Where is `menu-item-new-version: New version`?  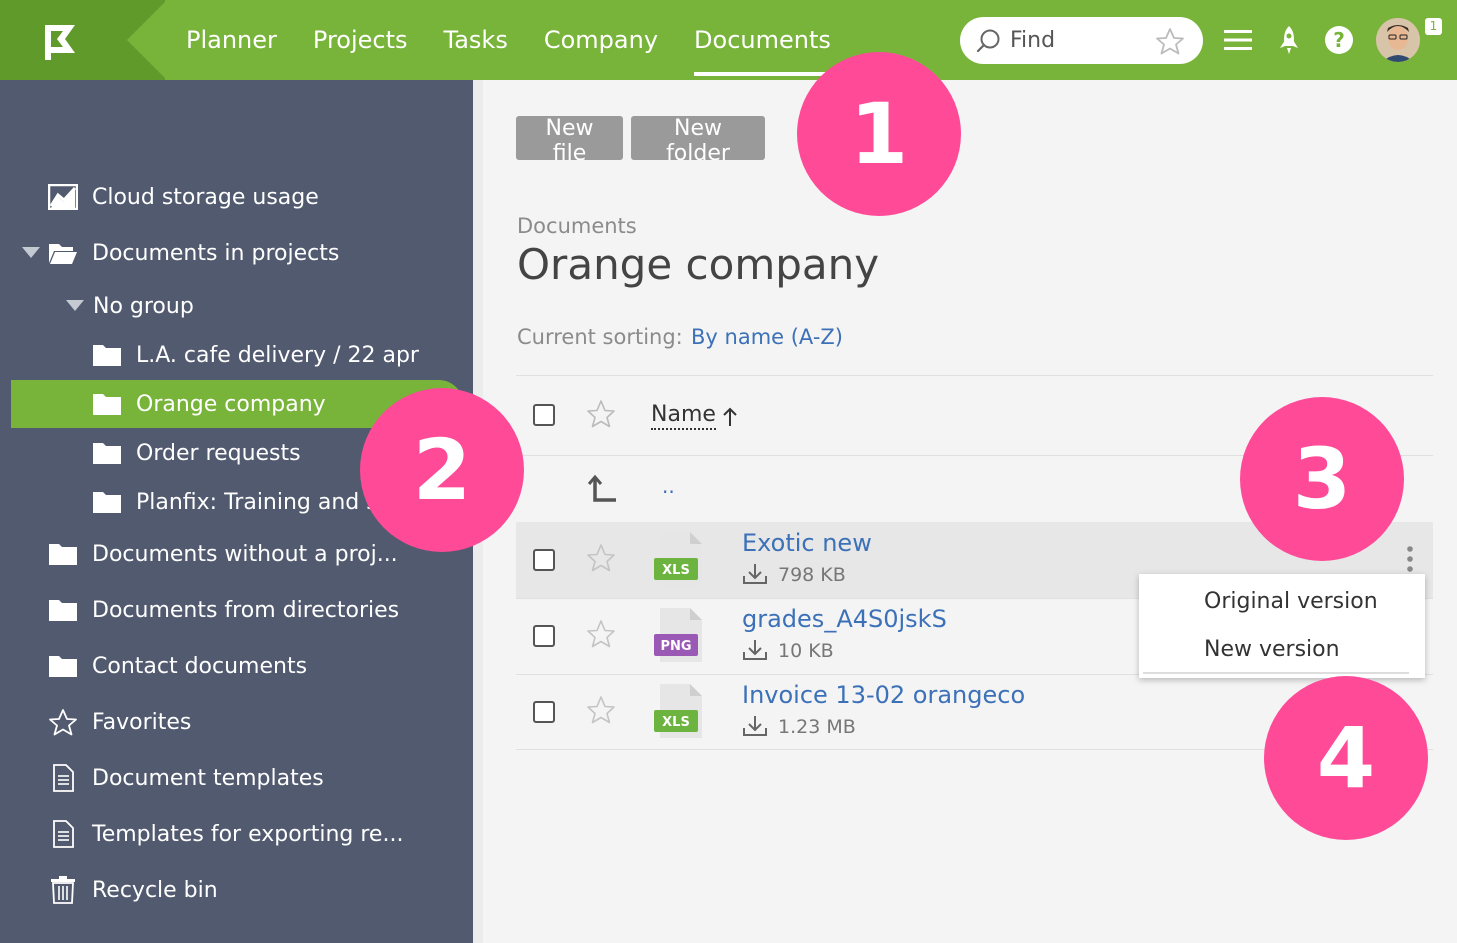
menu-item-new-version: New version is located at coordinates (1272, 649).